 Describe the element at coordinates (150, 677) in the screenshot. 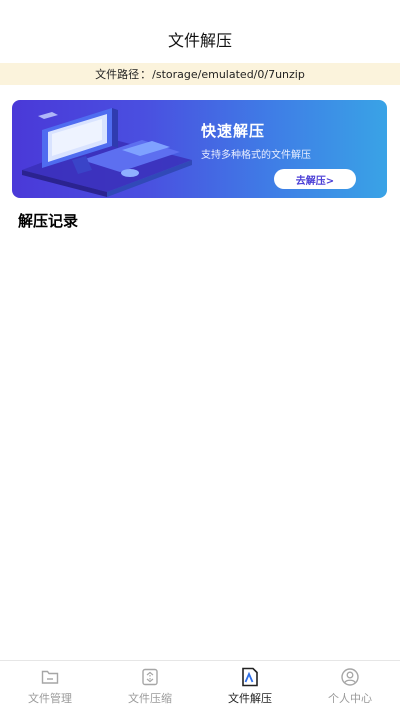

I see `zip-file-icon` at that location.